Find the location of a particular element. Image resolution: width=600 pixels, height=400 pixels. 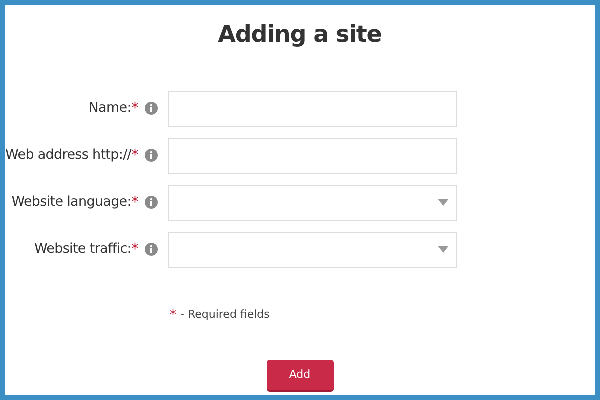

field-label: Website language: is located at coordinates (72, 202).